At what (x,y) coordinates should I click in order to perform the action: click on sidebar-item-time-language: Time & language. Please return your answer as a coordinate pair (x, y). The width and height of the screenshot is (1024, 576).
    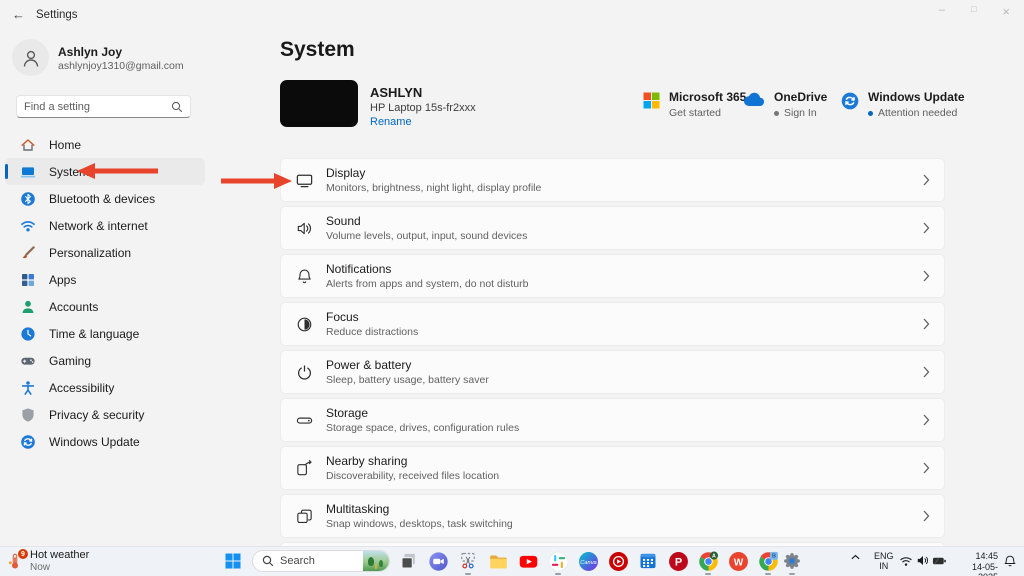
    Looking at the image, I should click on (105, 333).